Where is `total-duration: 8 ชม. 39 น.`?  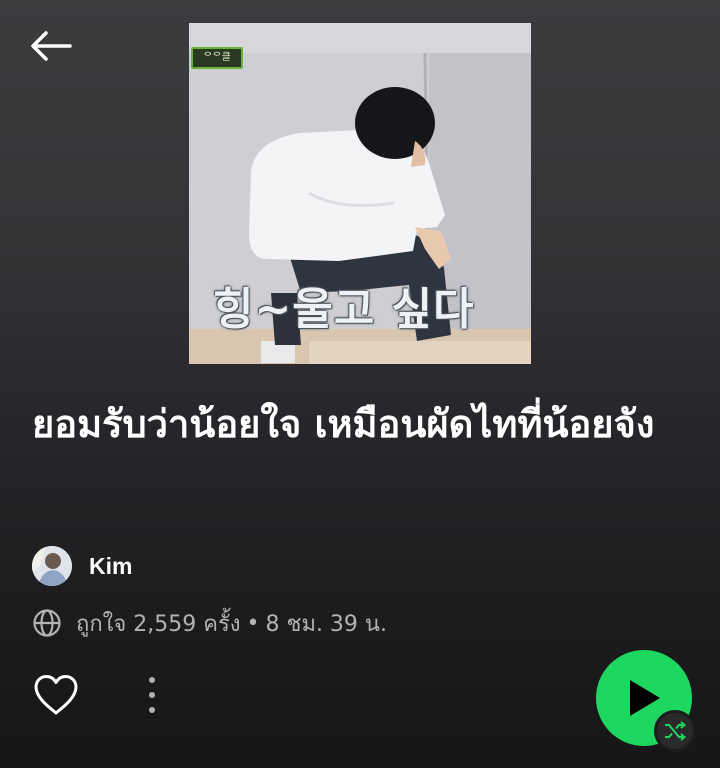 total-duration: 8 ชม. 39 น. is located at coordinates (326, 624).